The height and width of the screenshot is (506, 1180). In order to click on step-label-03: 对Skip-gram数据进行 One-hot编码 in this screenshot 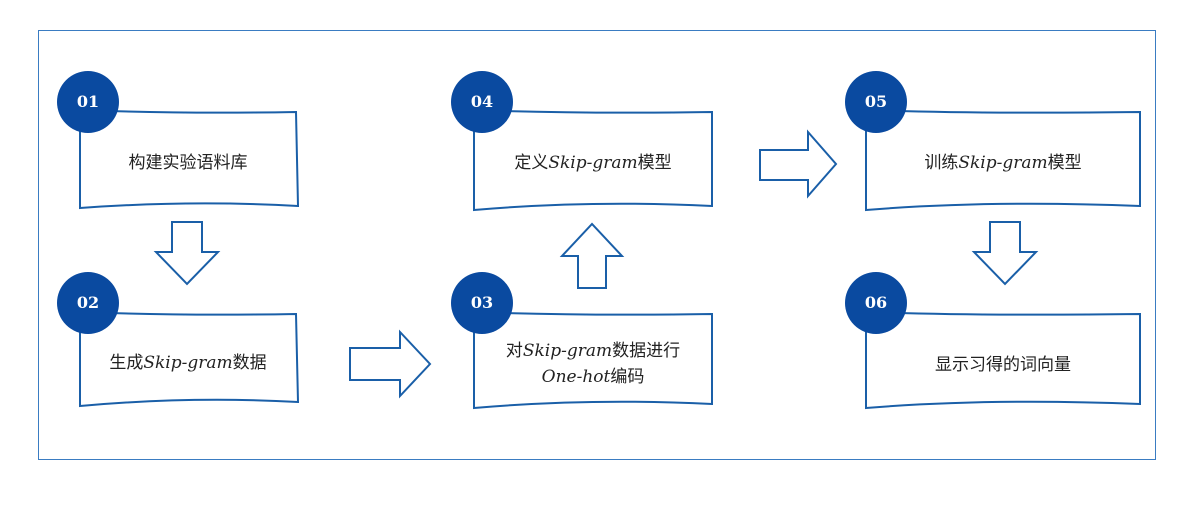, I will do `click(593, 364)`.